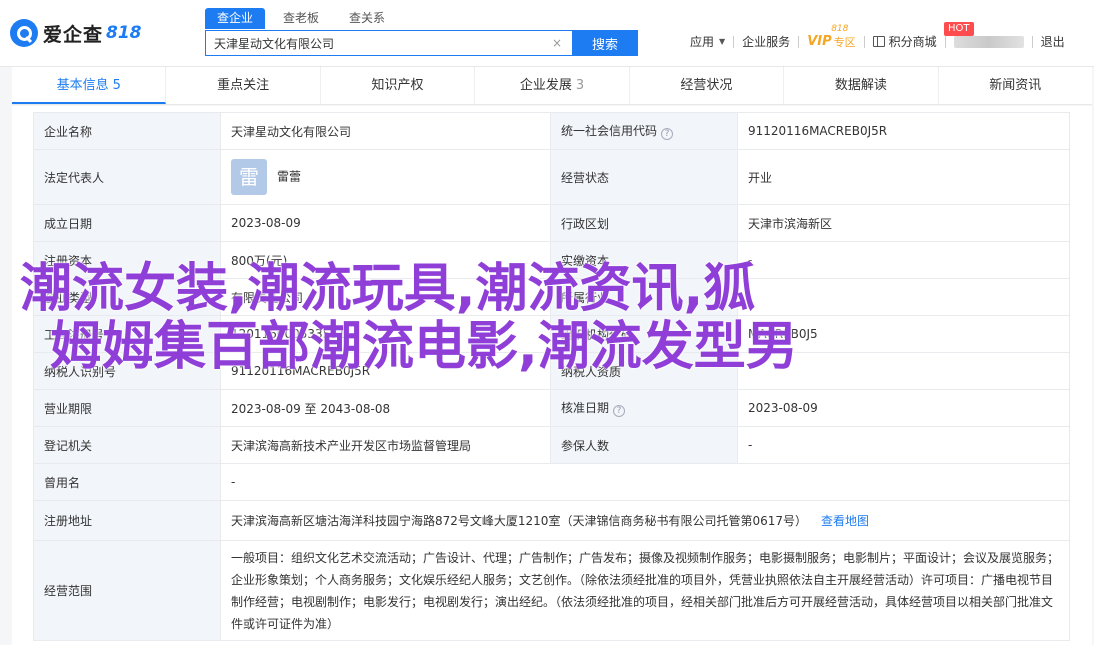 The image size is (1094, 645). What do you see at coordinates (388, 43) in the screenshot?
I see `search-input` at bounding box center [388, 43].